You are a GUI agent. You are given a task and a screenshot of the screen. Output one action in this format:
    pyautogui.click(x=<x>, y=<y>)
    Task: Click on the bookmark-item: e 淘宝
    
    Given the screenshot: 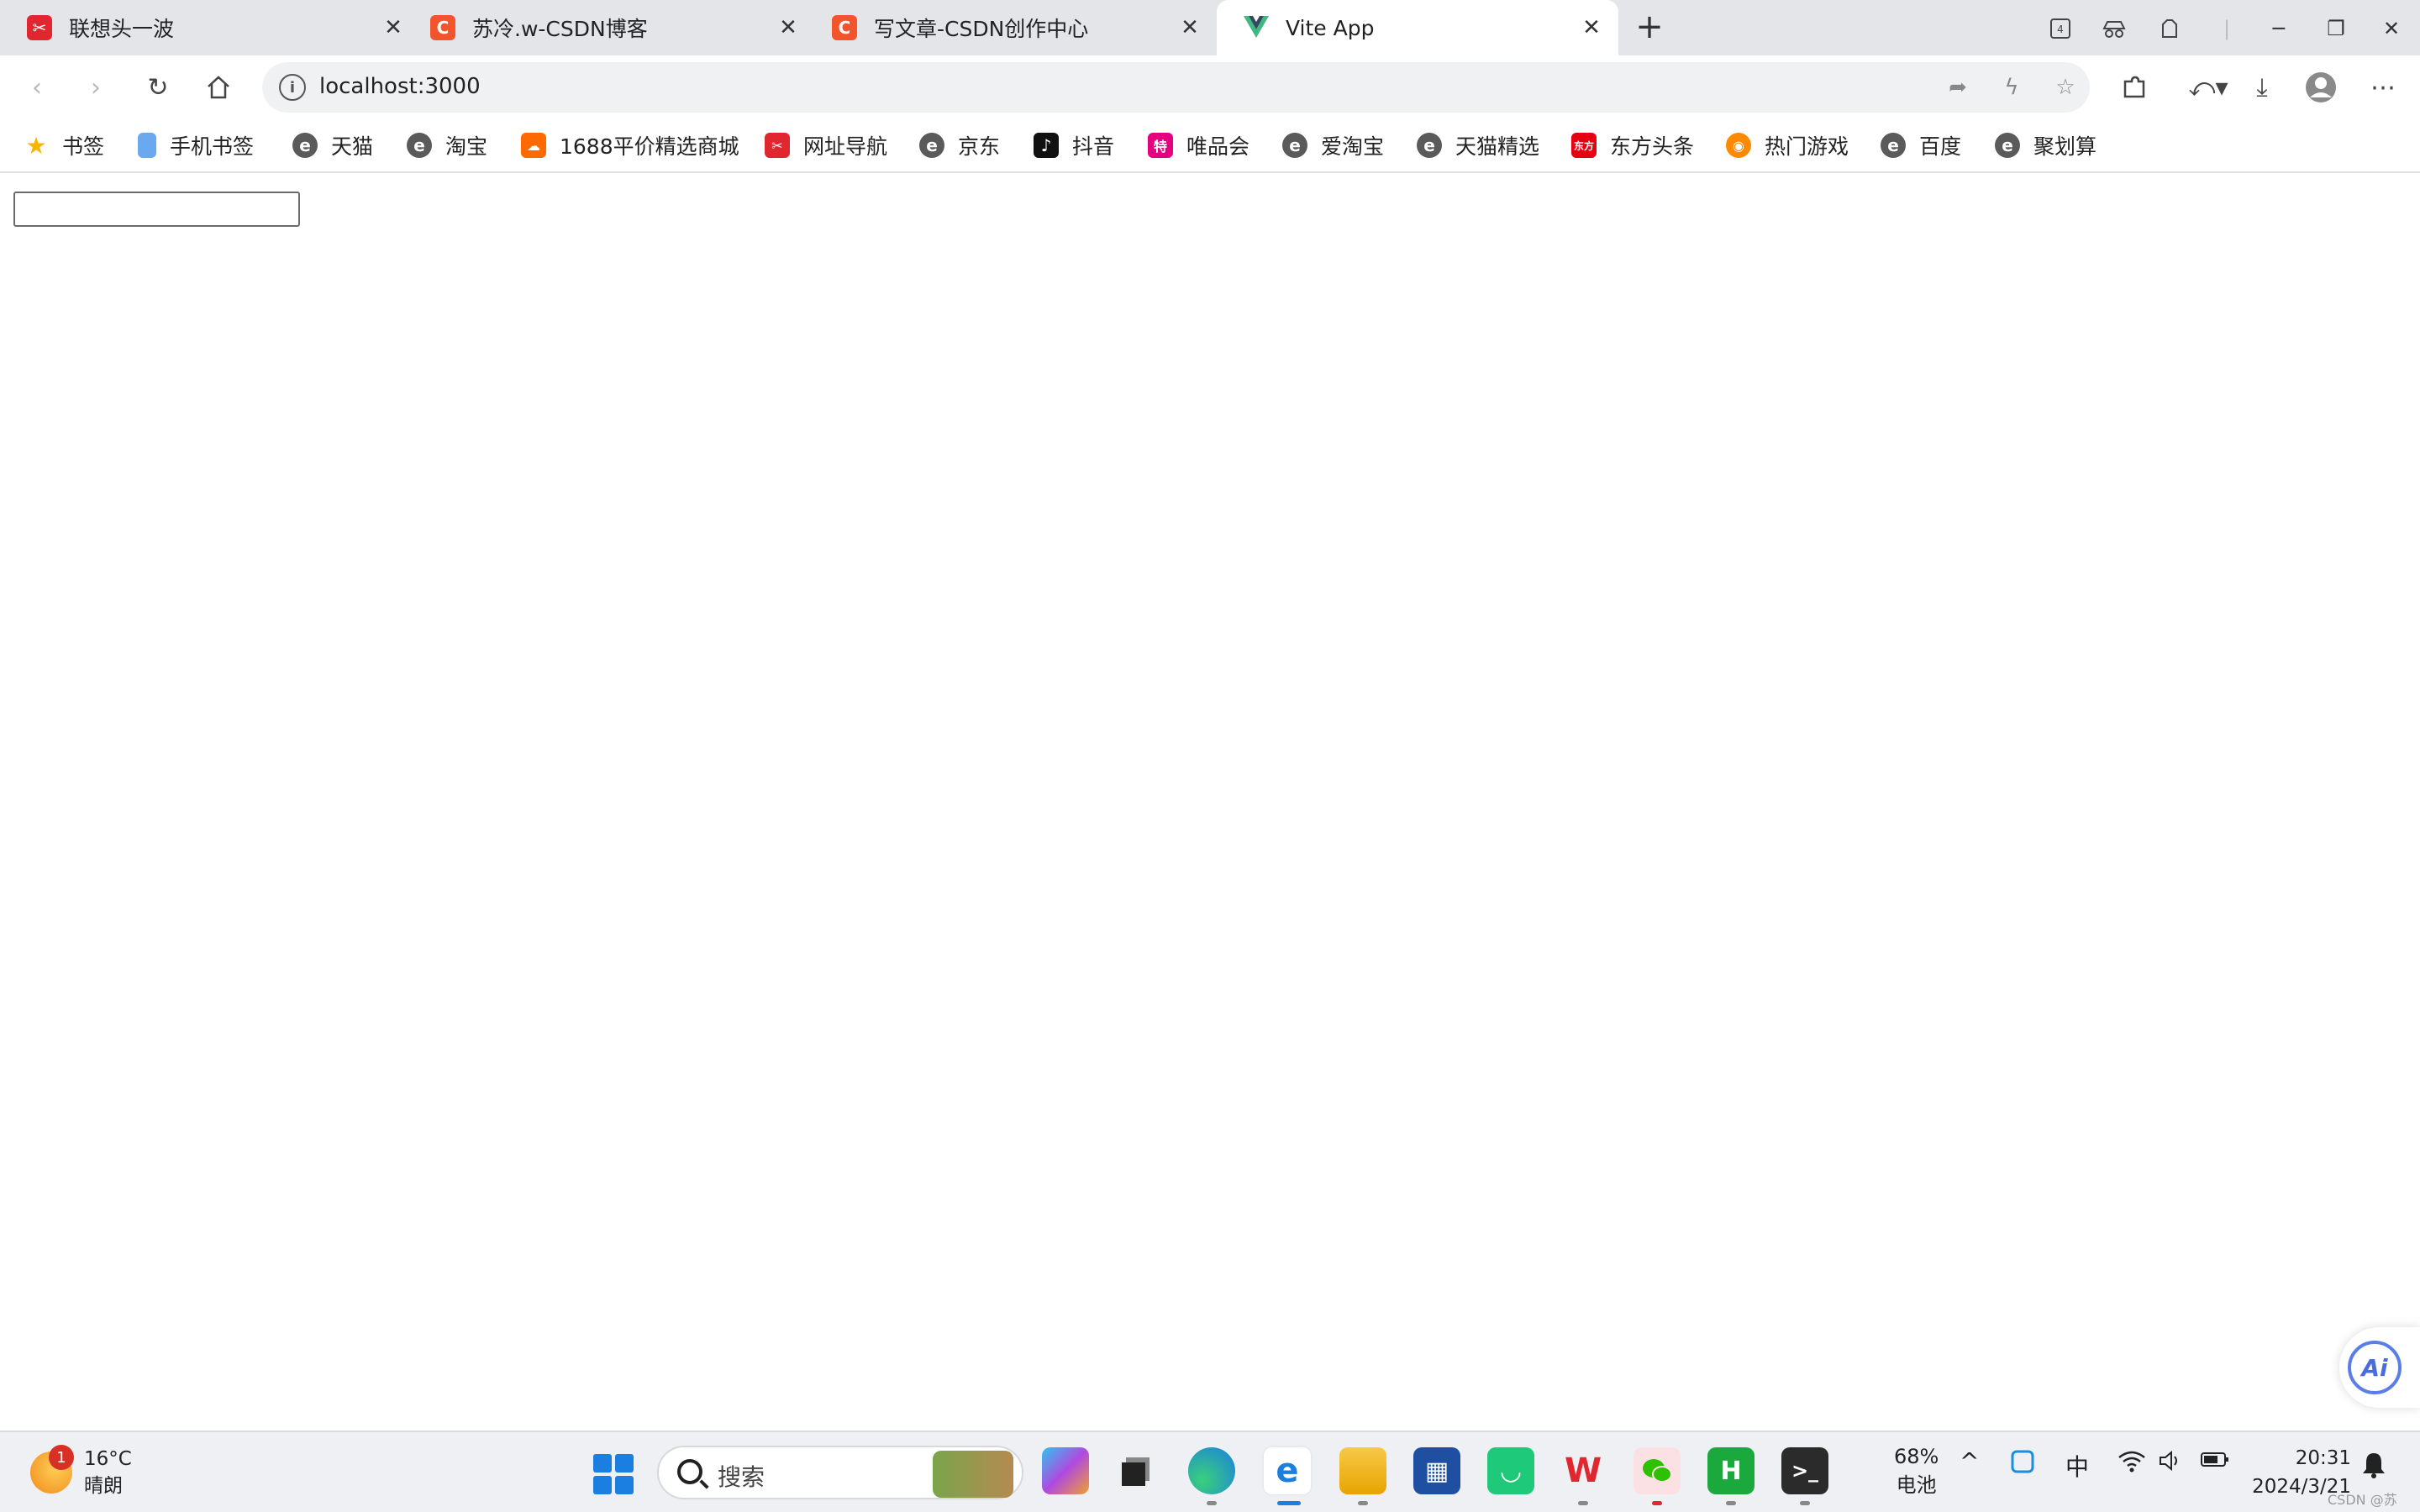 What is the action you would take?
    pyautogui.click(x=447, y=145)
    